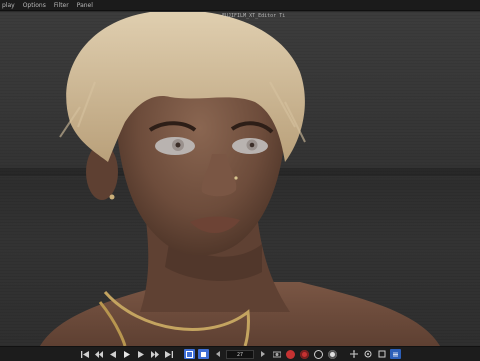 Image resolution: width=480 pixels, height=361 pixels. I want to click on next-frame-icon, so click(140, 354).